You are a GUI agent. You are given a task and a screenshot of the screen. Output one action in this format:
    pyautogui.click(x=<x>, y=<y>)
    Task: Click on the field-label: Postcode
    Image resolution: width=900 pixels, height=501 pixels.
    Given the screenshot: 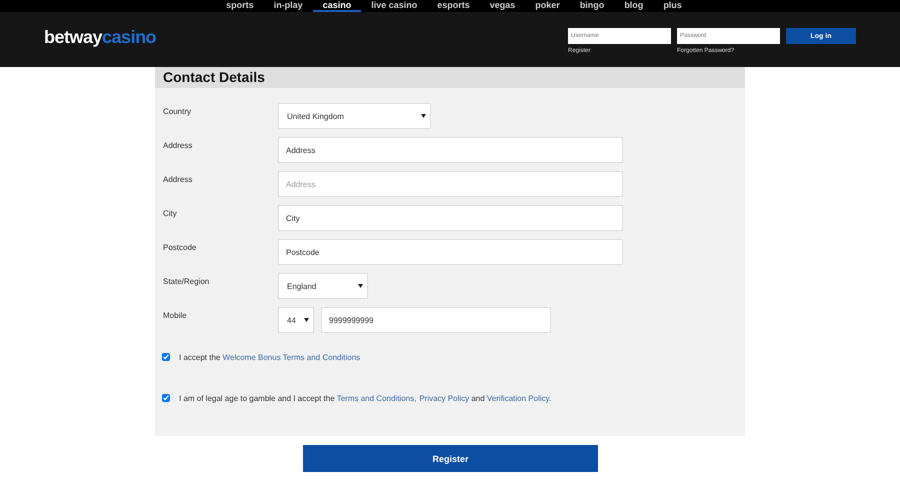 What is the action you would take?
    pyautogui.click(x=180, y=248)
    